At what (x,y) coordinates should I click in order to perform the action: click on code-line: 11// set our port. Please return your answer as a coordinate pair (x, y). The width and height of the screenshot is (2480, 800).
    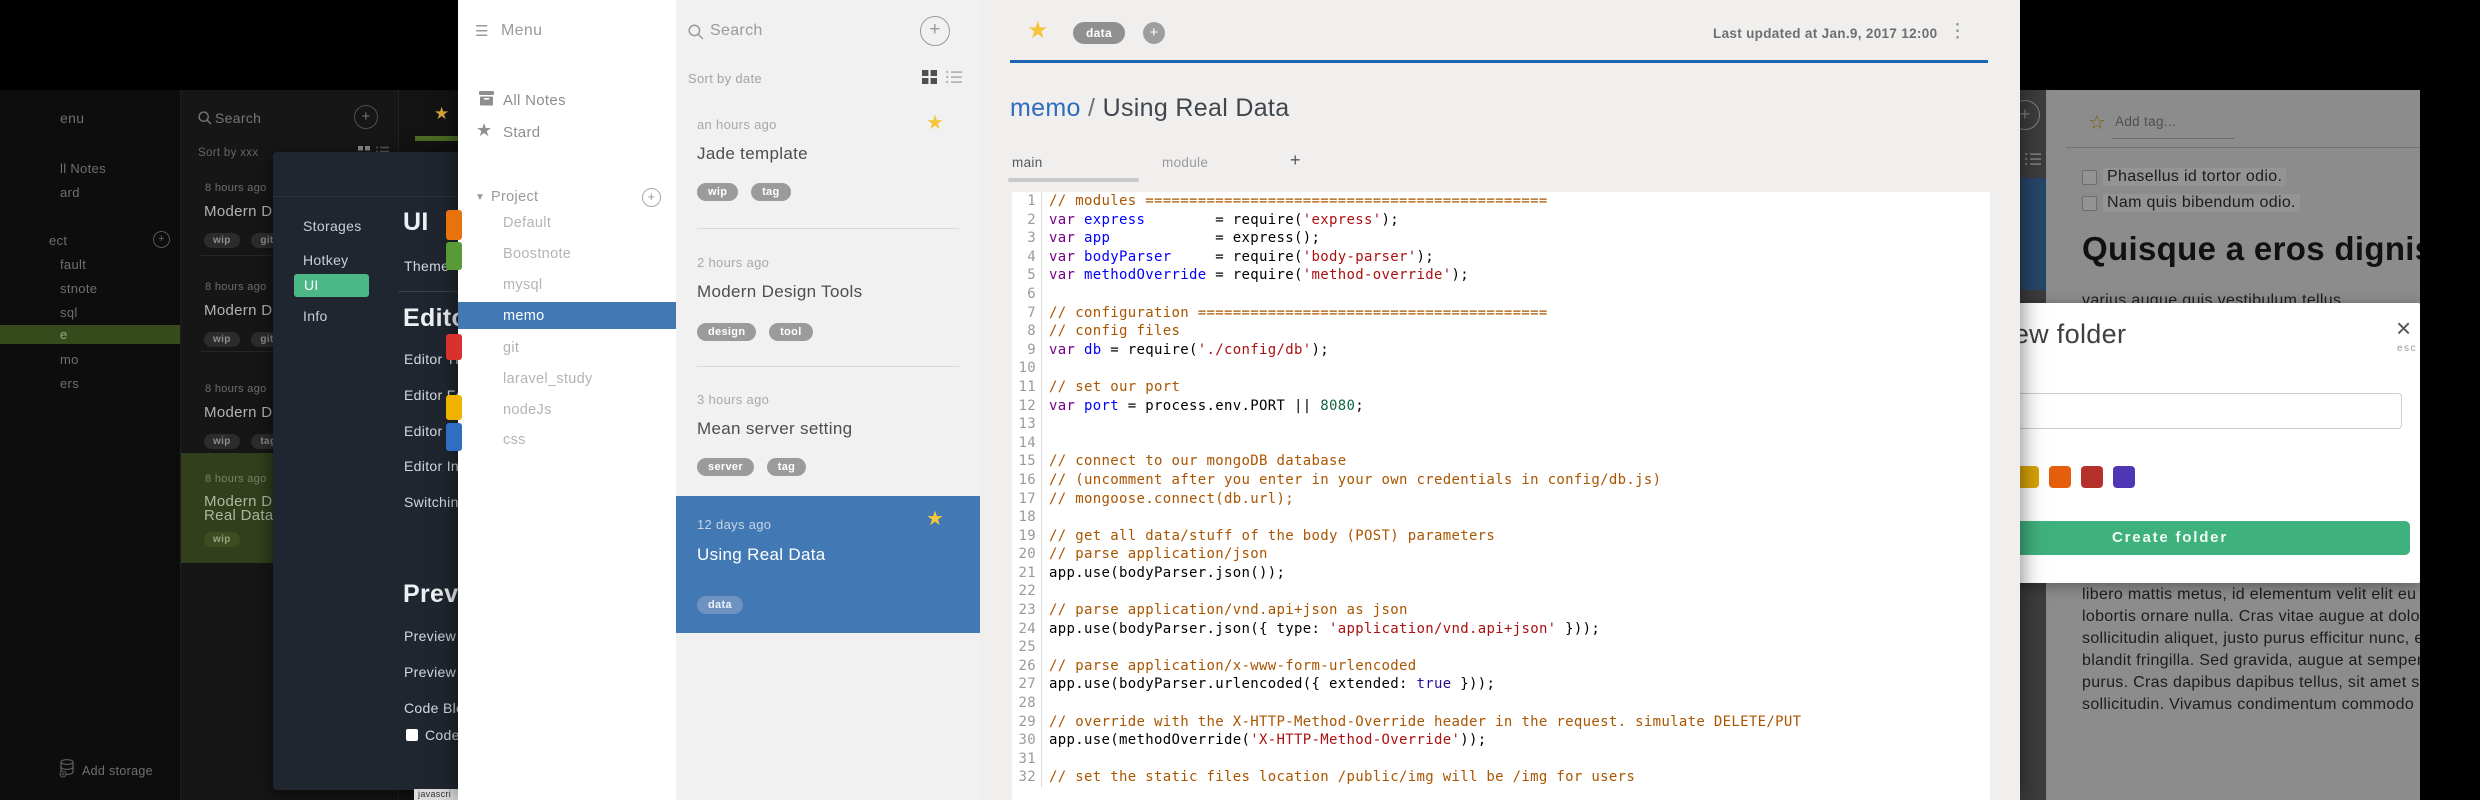
    Looking at the image, I should click on (1501, 387).